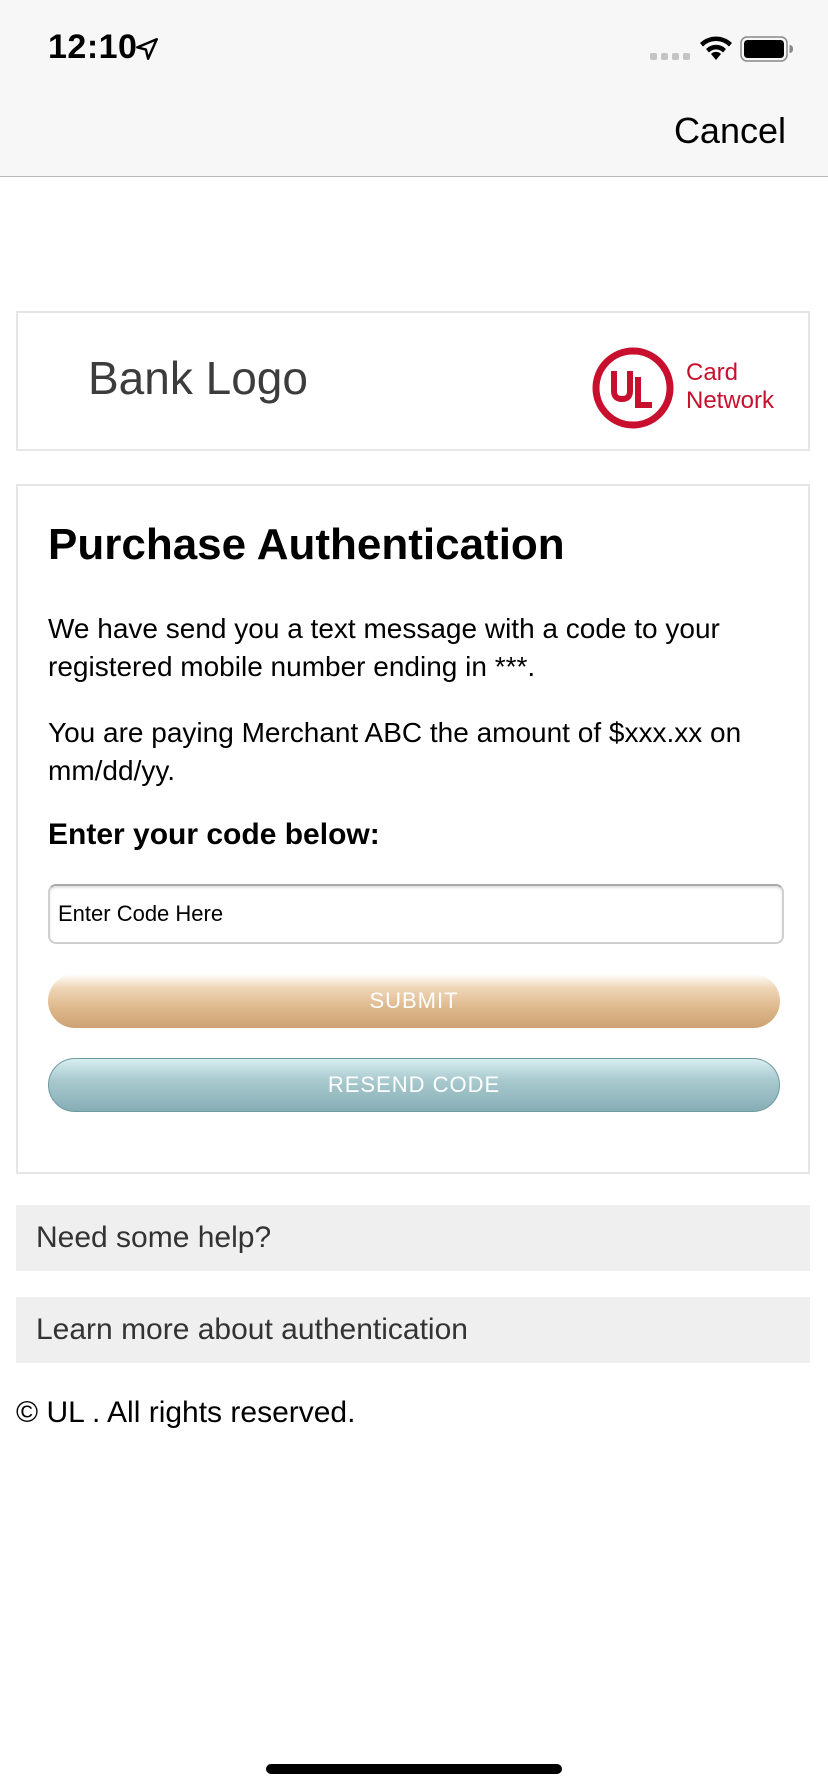 This screenshot has width=828, height=1792. I want to click on logo-header: Bank Logo Card Network, so click(413, 381).